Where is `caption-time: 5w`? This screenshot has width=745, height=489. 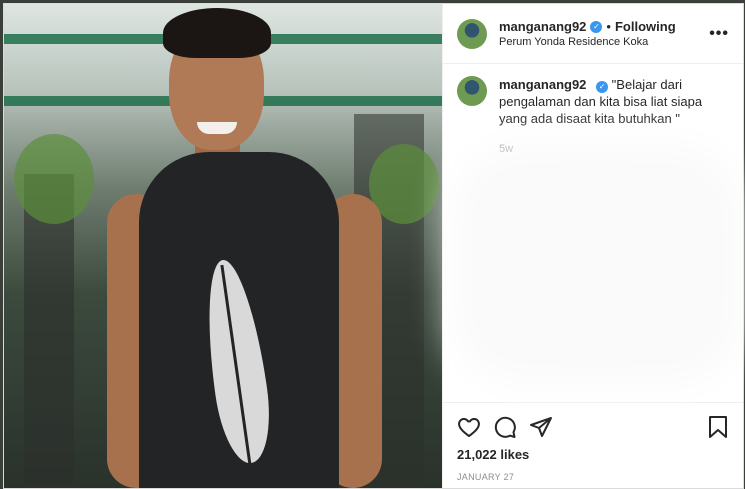 caption-time: 5w is located at coordinates (614, 149).